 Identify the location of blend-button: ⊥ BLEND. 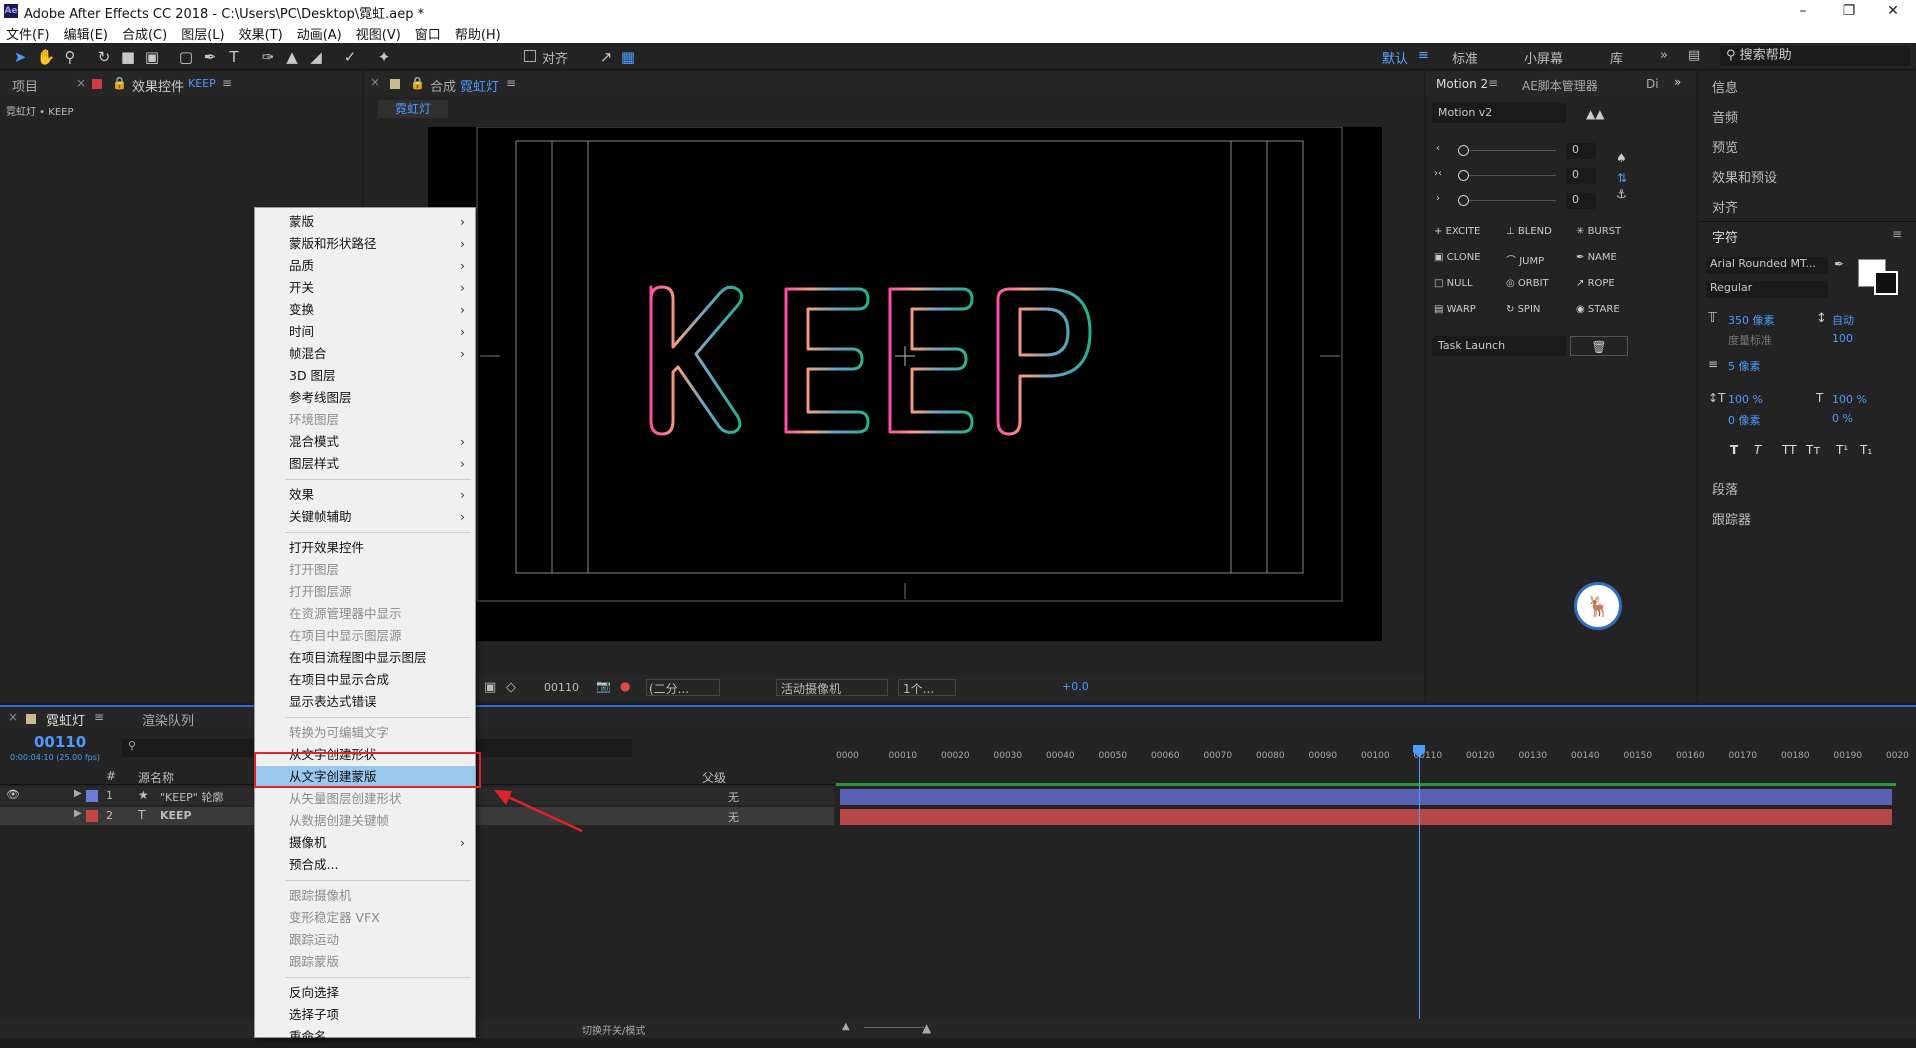
(1529, 231).